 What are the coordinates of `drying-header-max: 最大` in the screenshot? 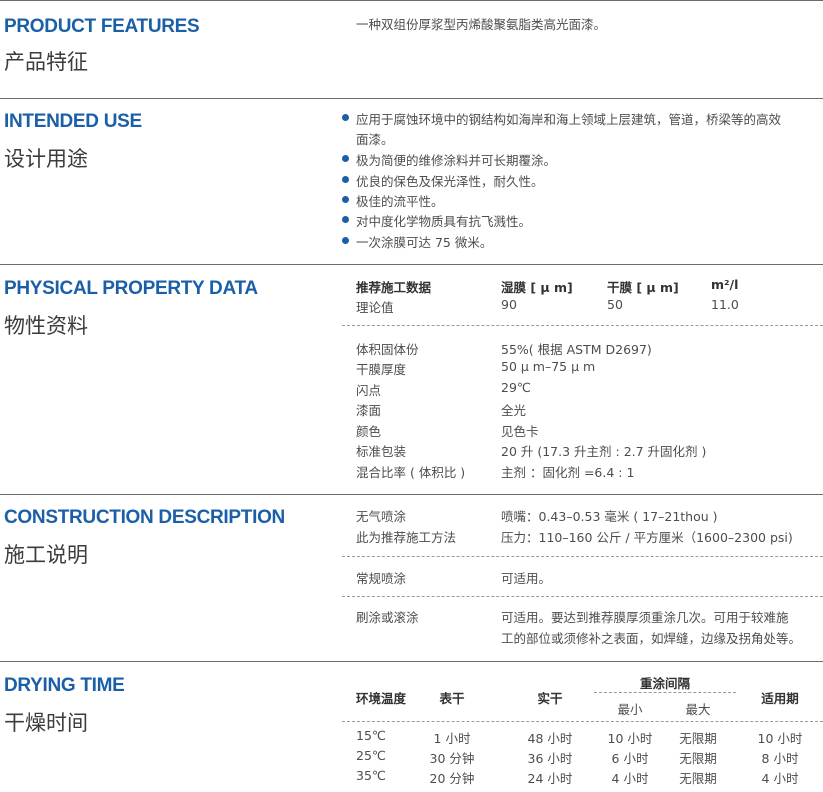 It's located at (698, 709).